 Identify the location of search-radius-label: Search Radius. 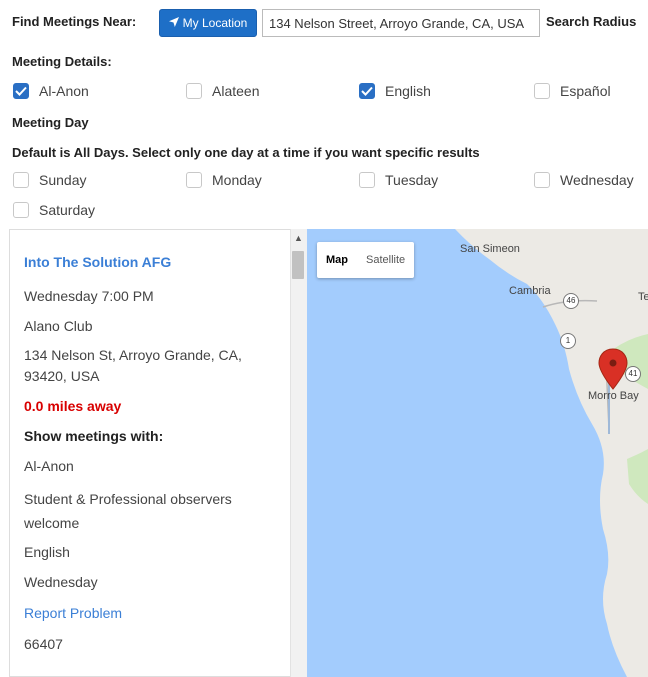
(591, 21).